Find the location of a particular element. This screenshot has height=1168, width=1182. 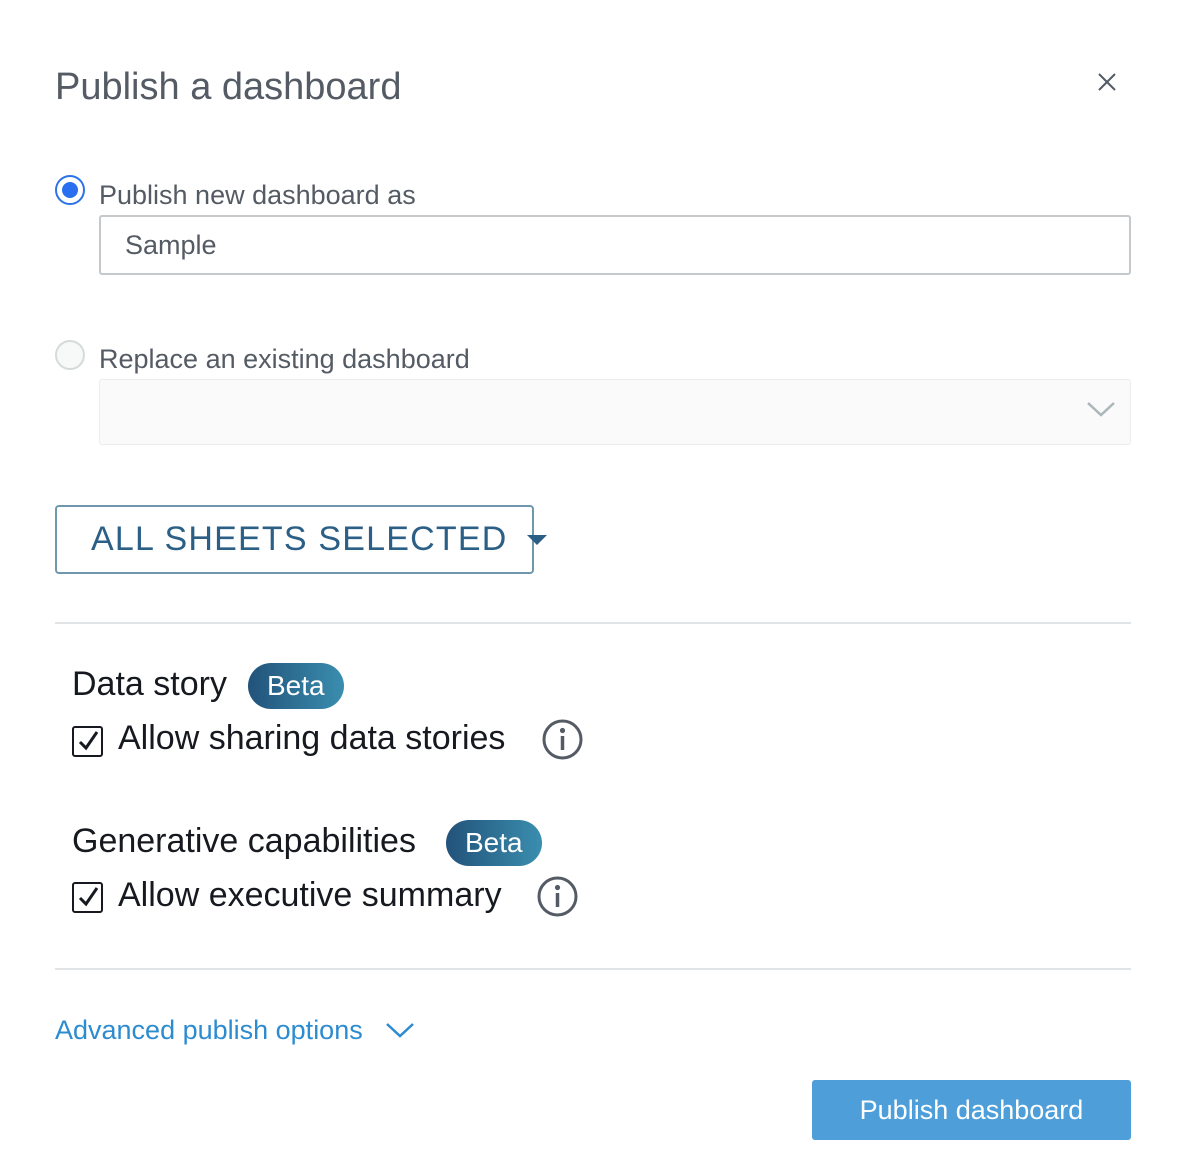

sheets-select-label: ALL SHEETS SELECTED is located at coordinates (299, 539).